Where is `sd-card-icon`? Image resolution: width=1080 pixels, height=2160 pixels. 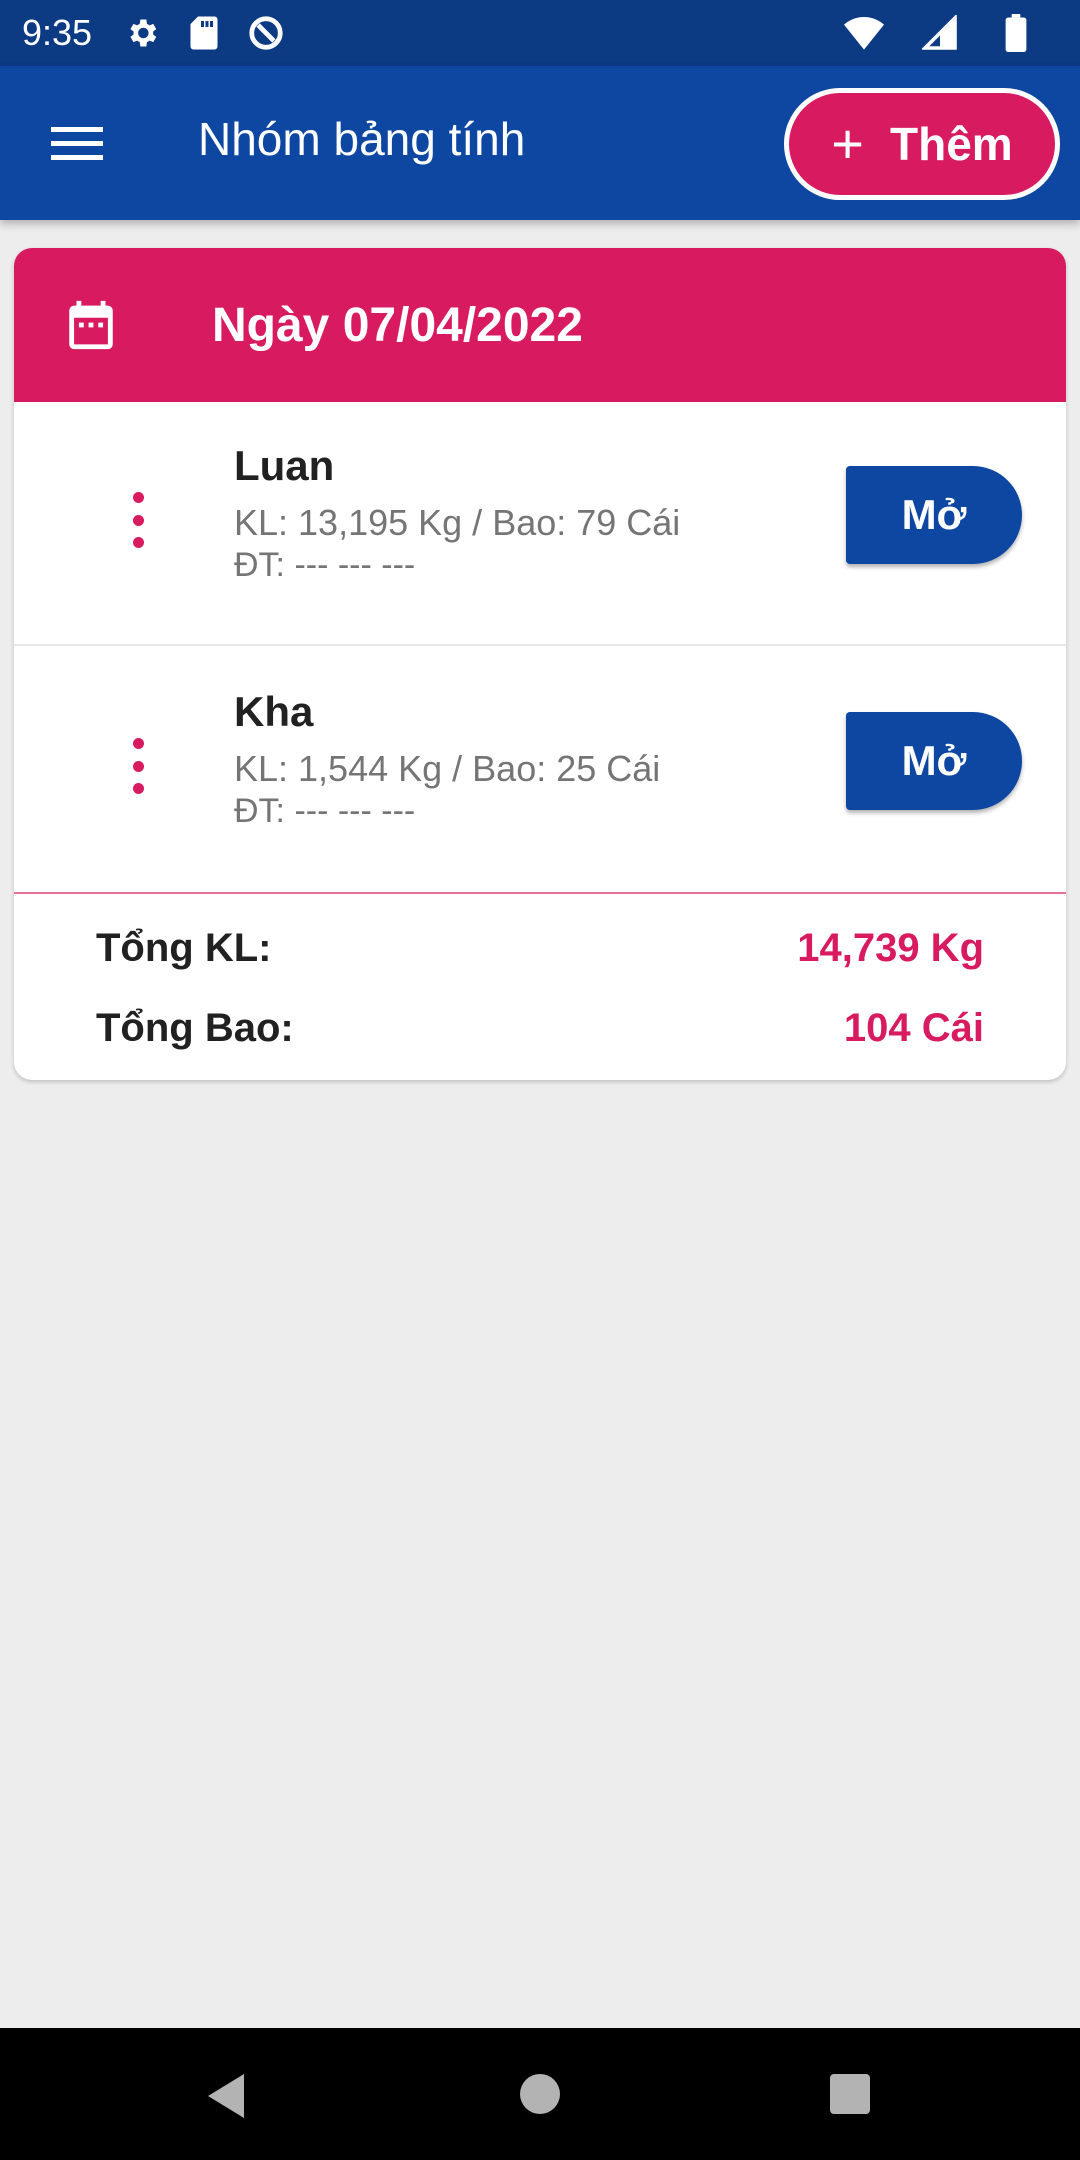
sd-card-icon is located at coordinates (204, 33).